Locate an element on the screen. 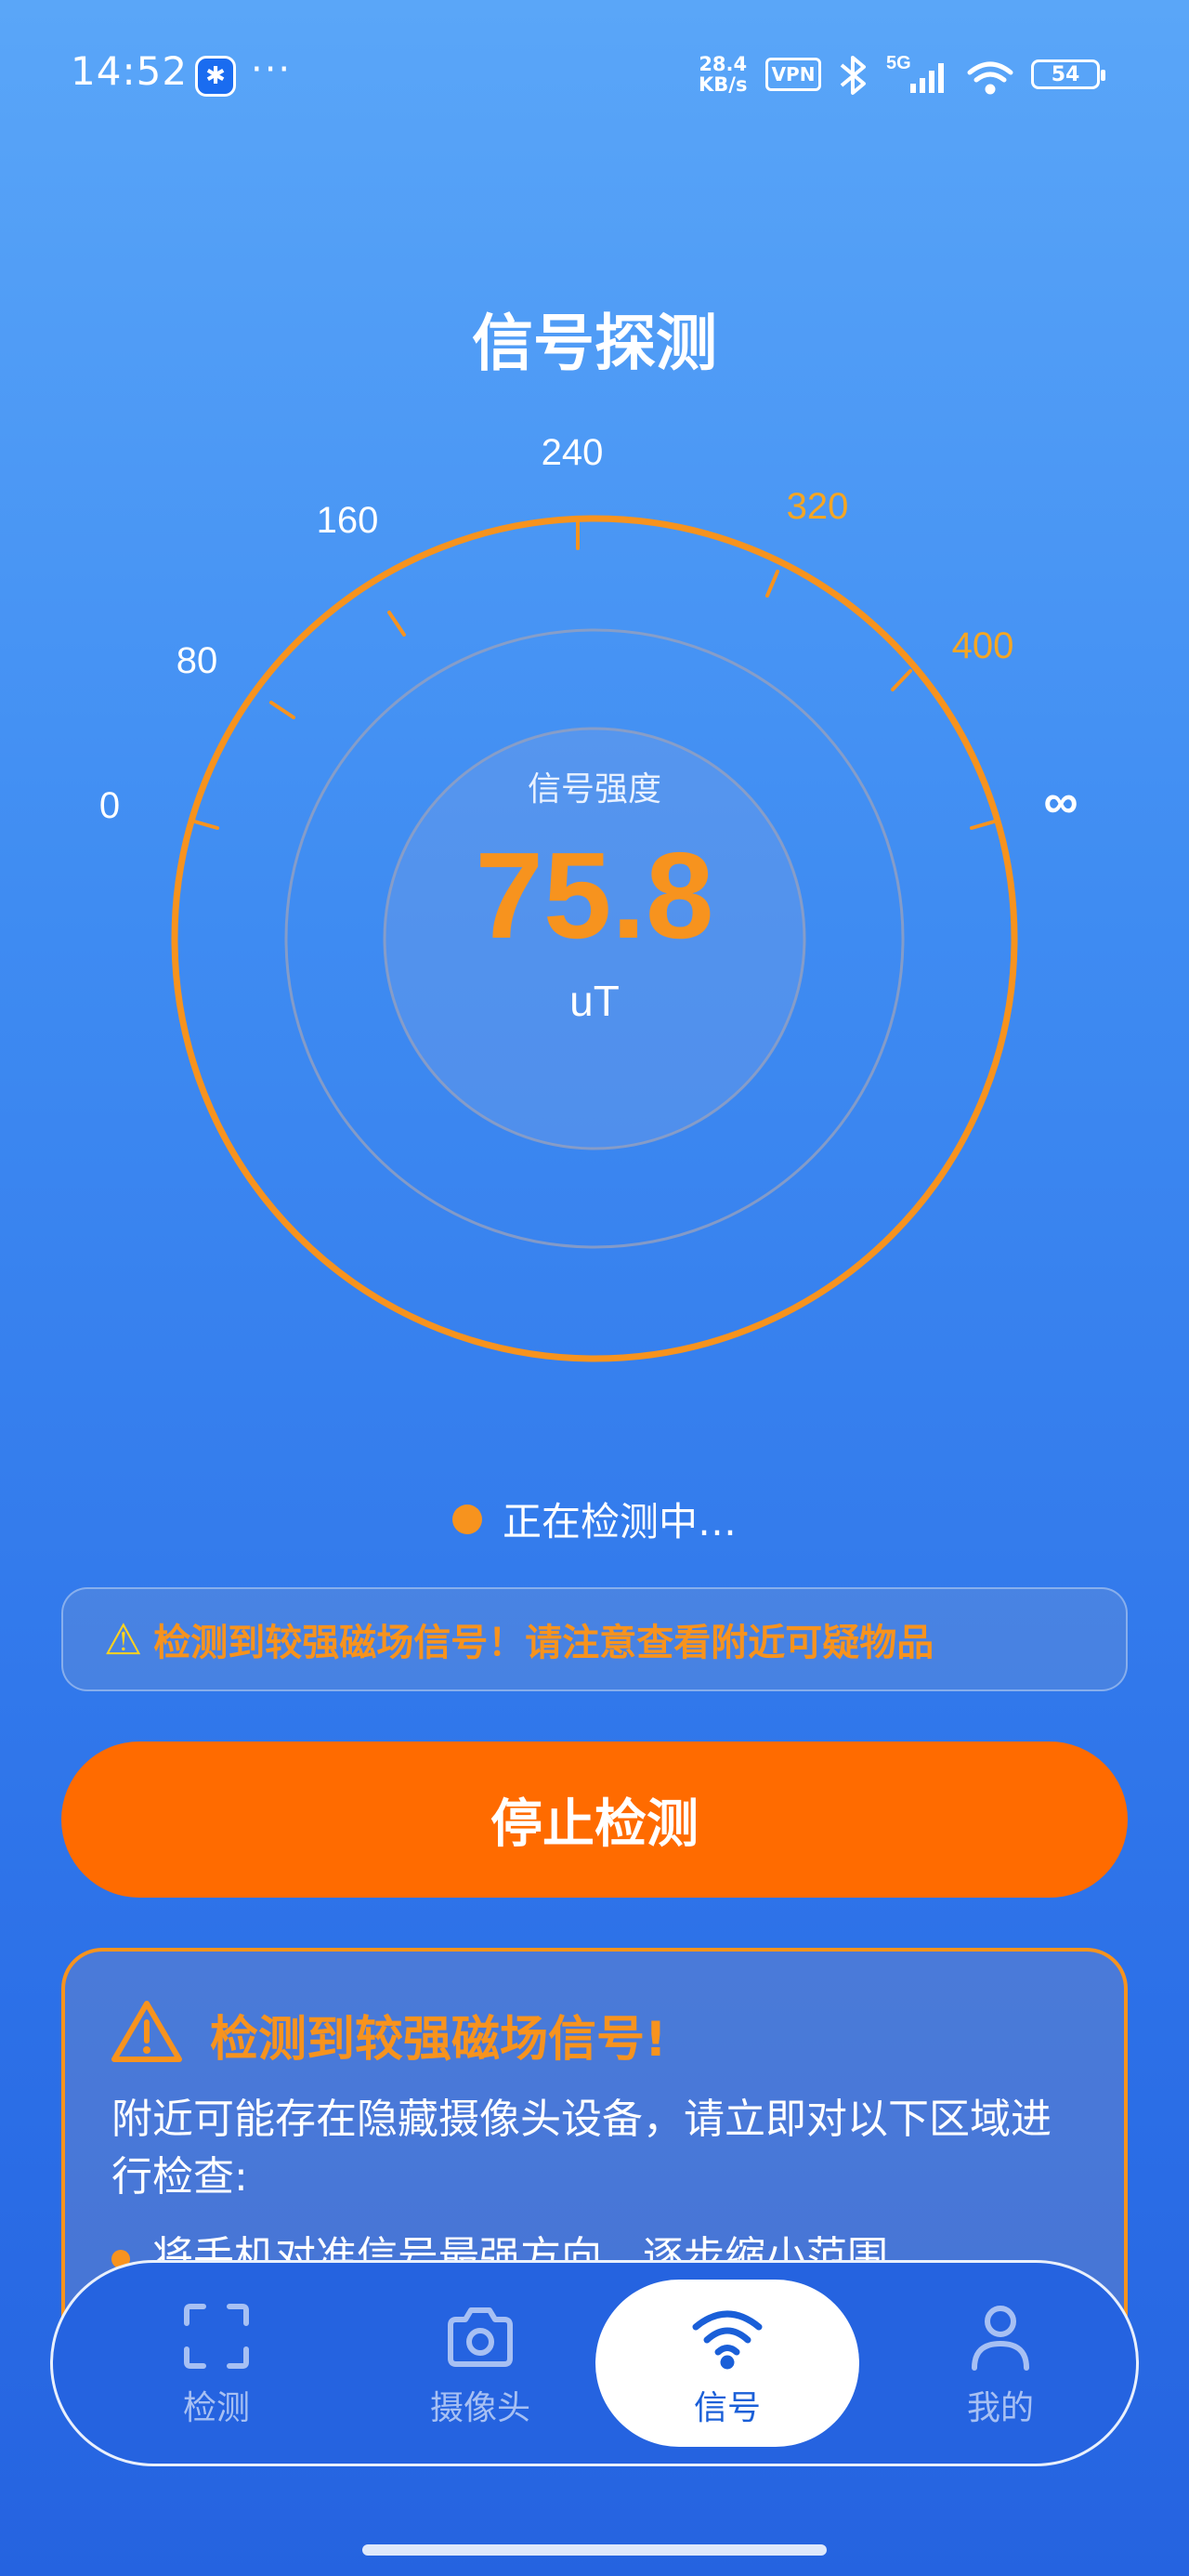 This screenshot has height=2576, width=1189. scan-icon is located at coordinates (216, 2336).